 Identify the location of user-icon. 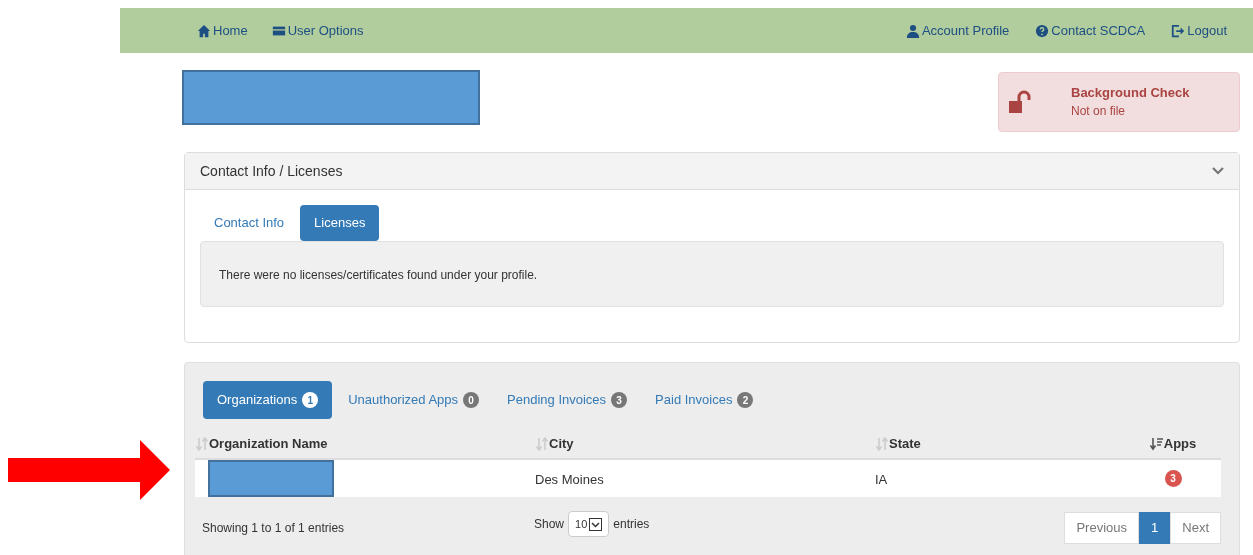
(912, 30).